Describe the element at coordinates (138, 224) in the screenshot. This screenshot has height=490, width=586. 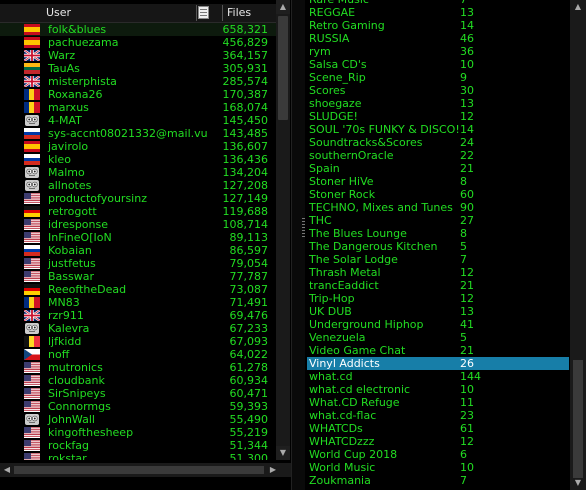
I see `user-row: idresponse 108,714` at that location.